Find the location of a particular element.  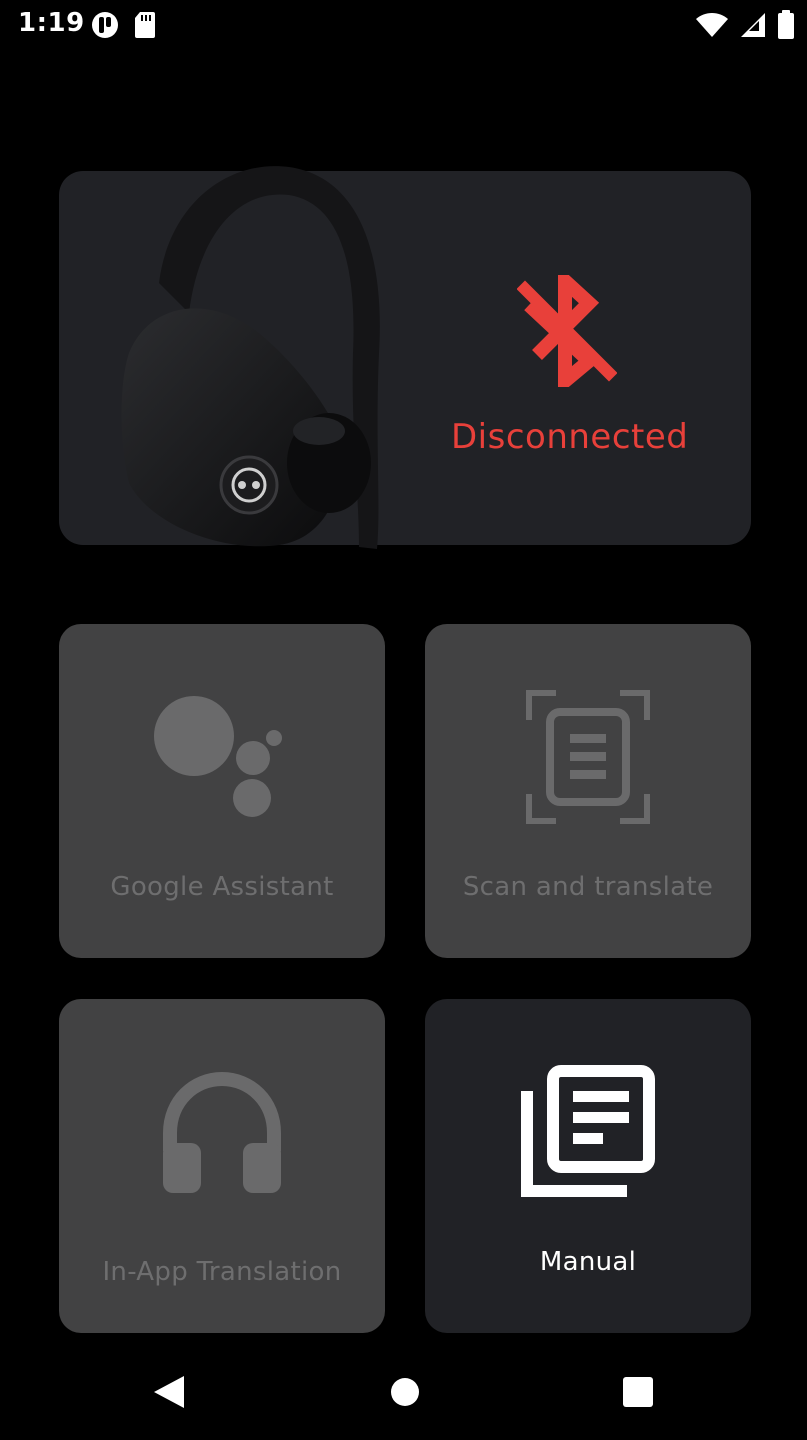

manual-tile: Manual is located at coordinates (588, 1166).